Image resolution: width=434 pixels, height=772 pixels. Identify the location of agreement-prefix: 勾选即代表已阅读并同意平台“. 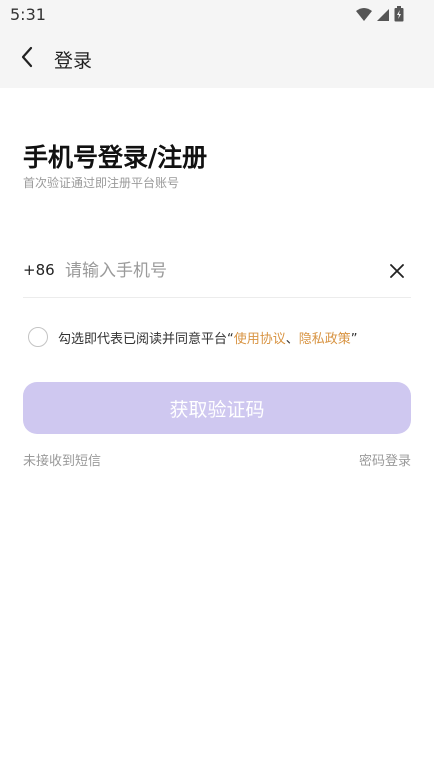
(146, 339).